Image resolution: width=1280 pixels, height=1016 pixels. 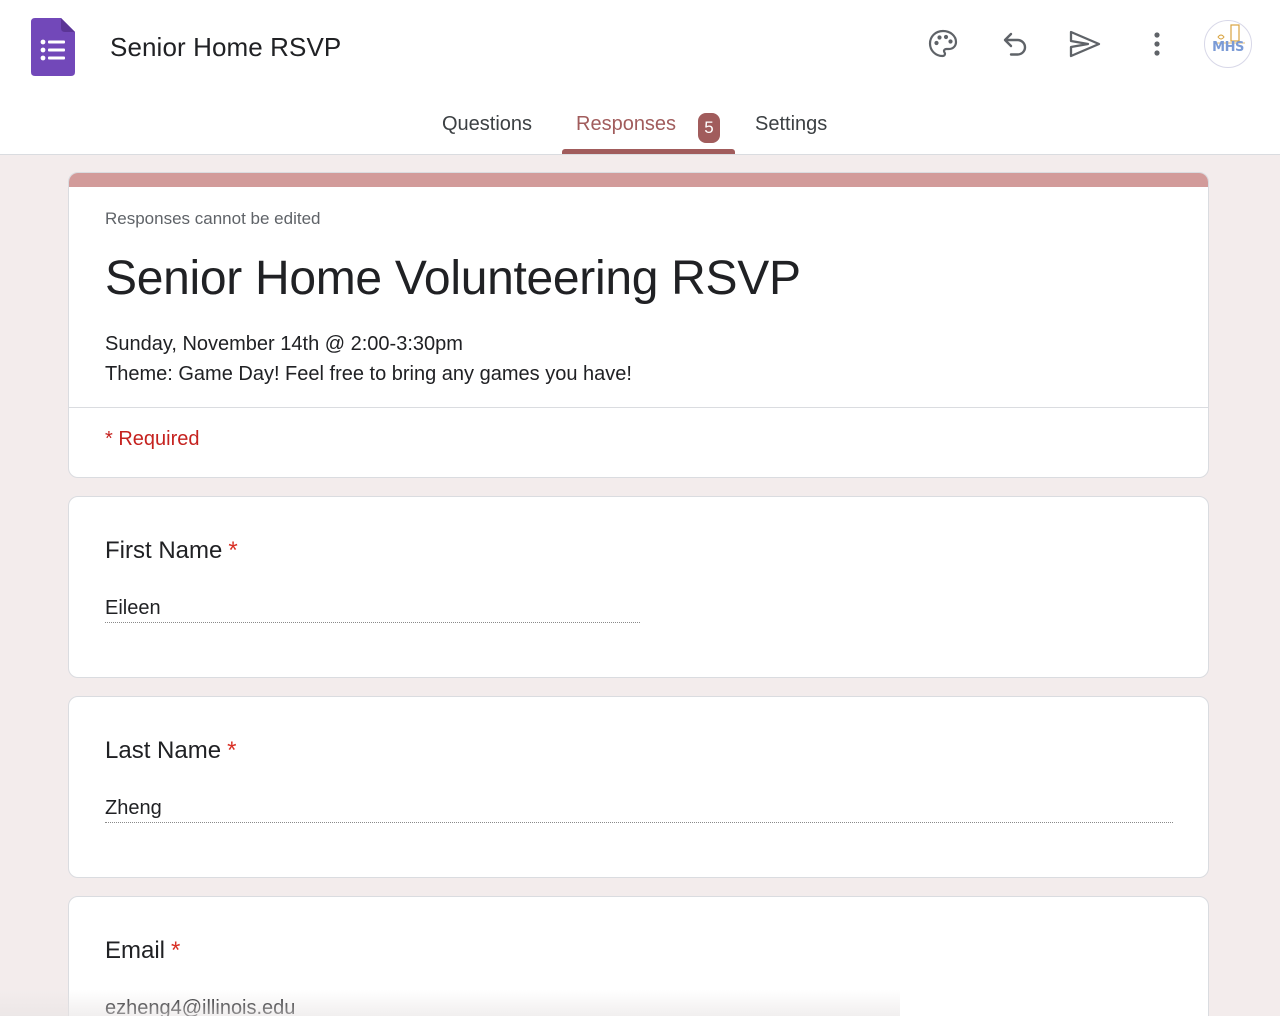 What do you see at coordinates (163, 750) in the screenshot?
I see `question-title: Last Name` at bounding box center [163, 750].